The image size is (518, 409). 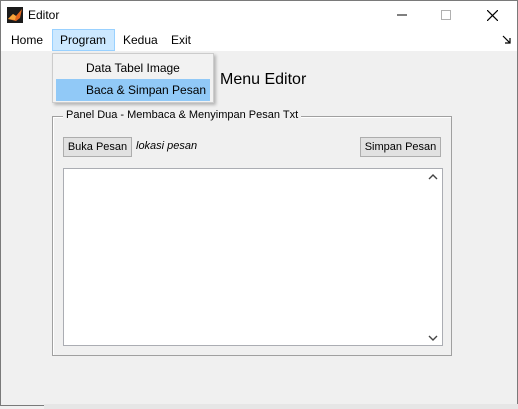 I want to click on menu-bar: Home Program Kedua Exit, so click(x=259, y=40).